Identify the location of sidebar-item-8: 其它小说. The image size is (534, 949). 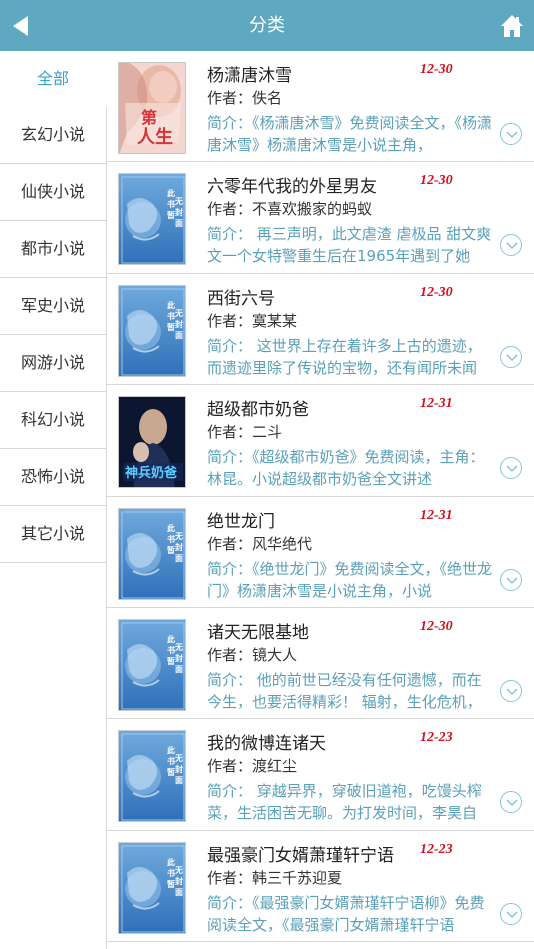
(53, 534).